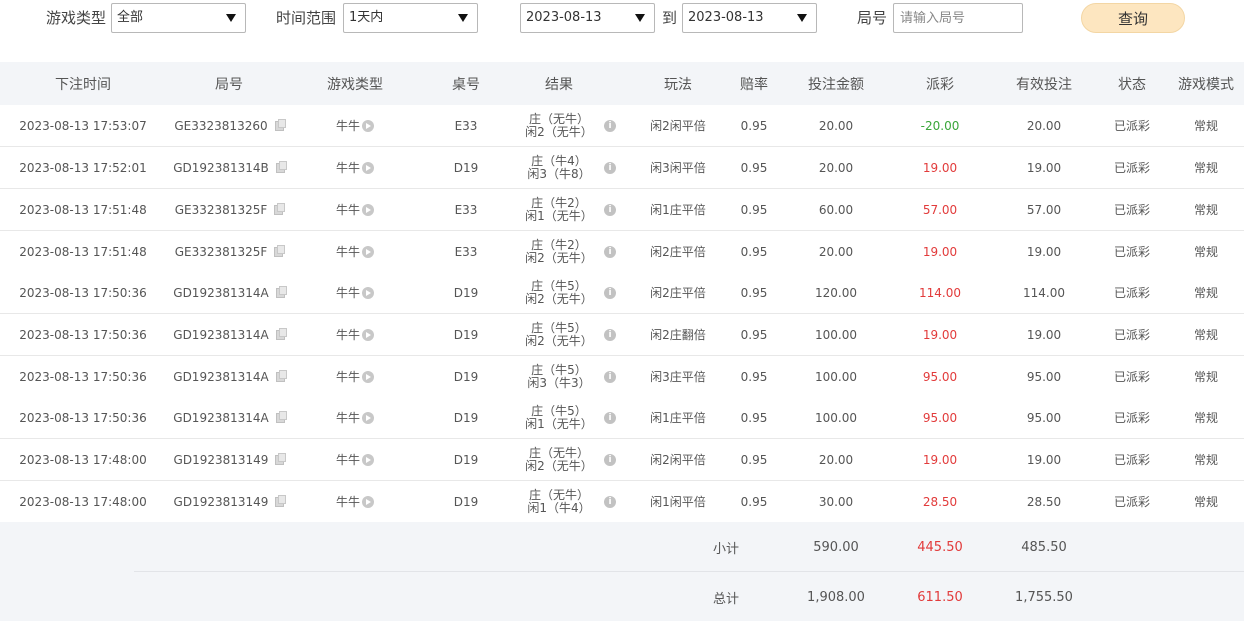 This screenshot has height=622, width=1244. What do you see at coordinates (1044, 125) in the screenshot?
I see `valid-bet: 20.00` at bounding box center [1044, 125].